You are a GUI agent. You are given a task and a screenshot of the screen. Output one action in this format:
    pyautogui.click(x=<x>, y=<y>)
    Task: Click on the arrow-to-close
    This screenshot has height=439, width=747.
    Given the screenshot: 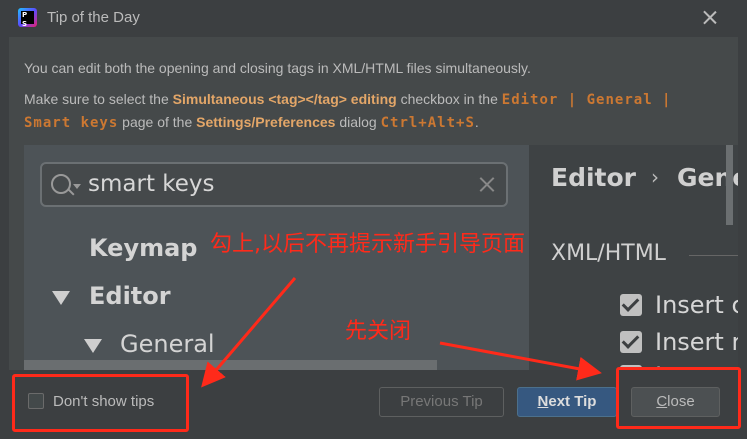 What is the action you would take?
    pyautogui.click(x=520, y=361)
    